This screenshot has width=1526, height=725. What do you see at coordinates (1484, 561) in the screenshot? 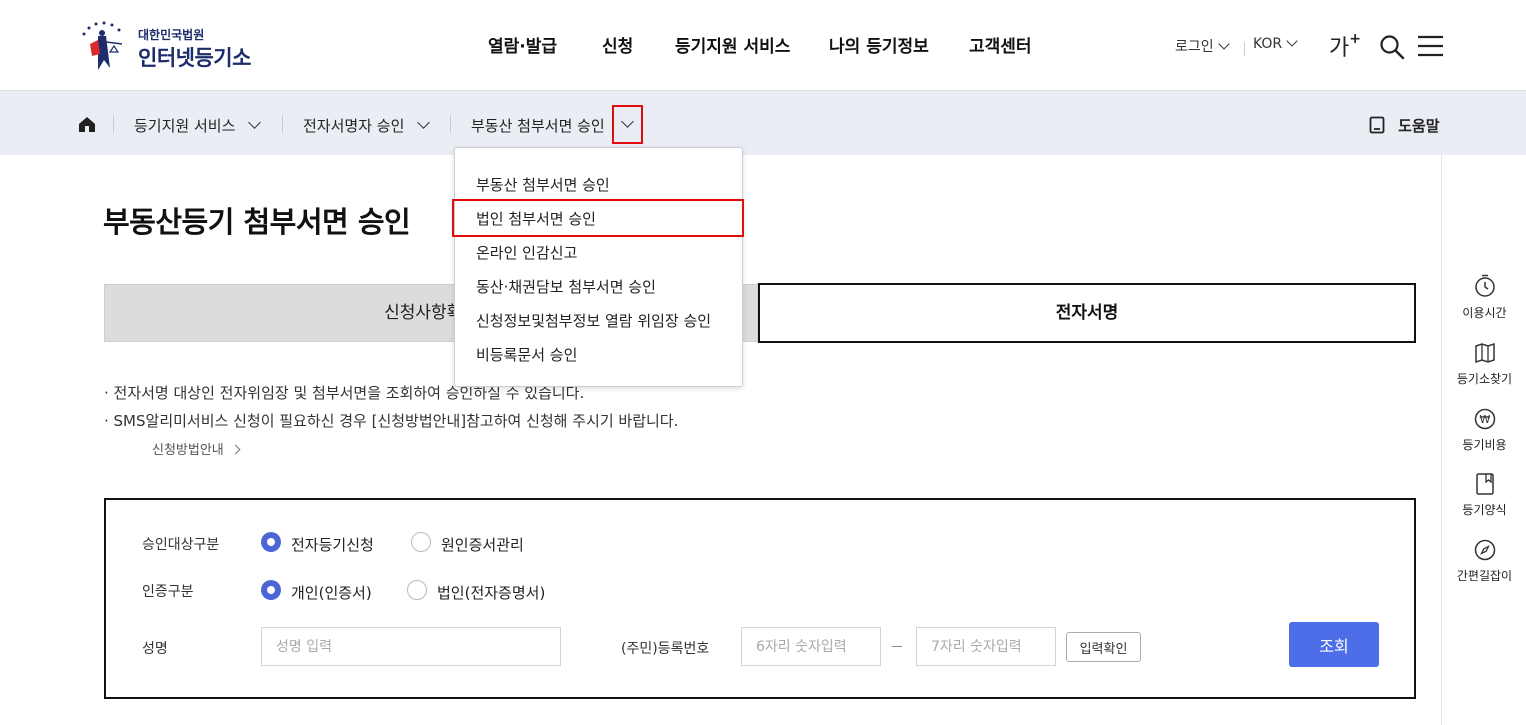
I see `quick-item-guide: 간편길잡이` at bounding box center [1484, 561].